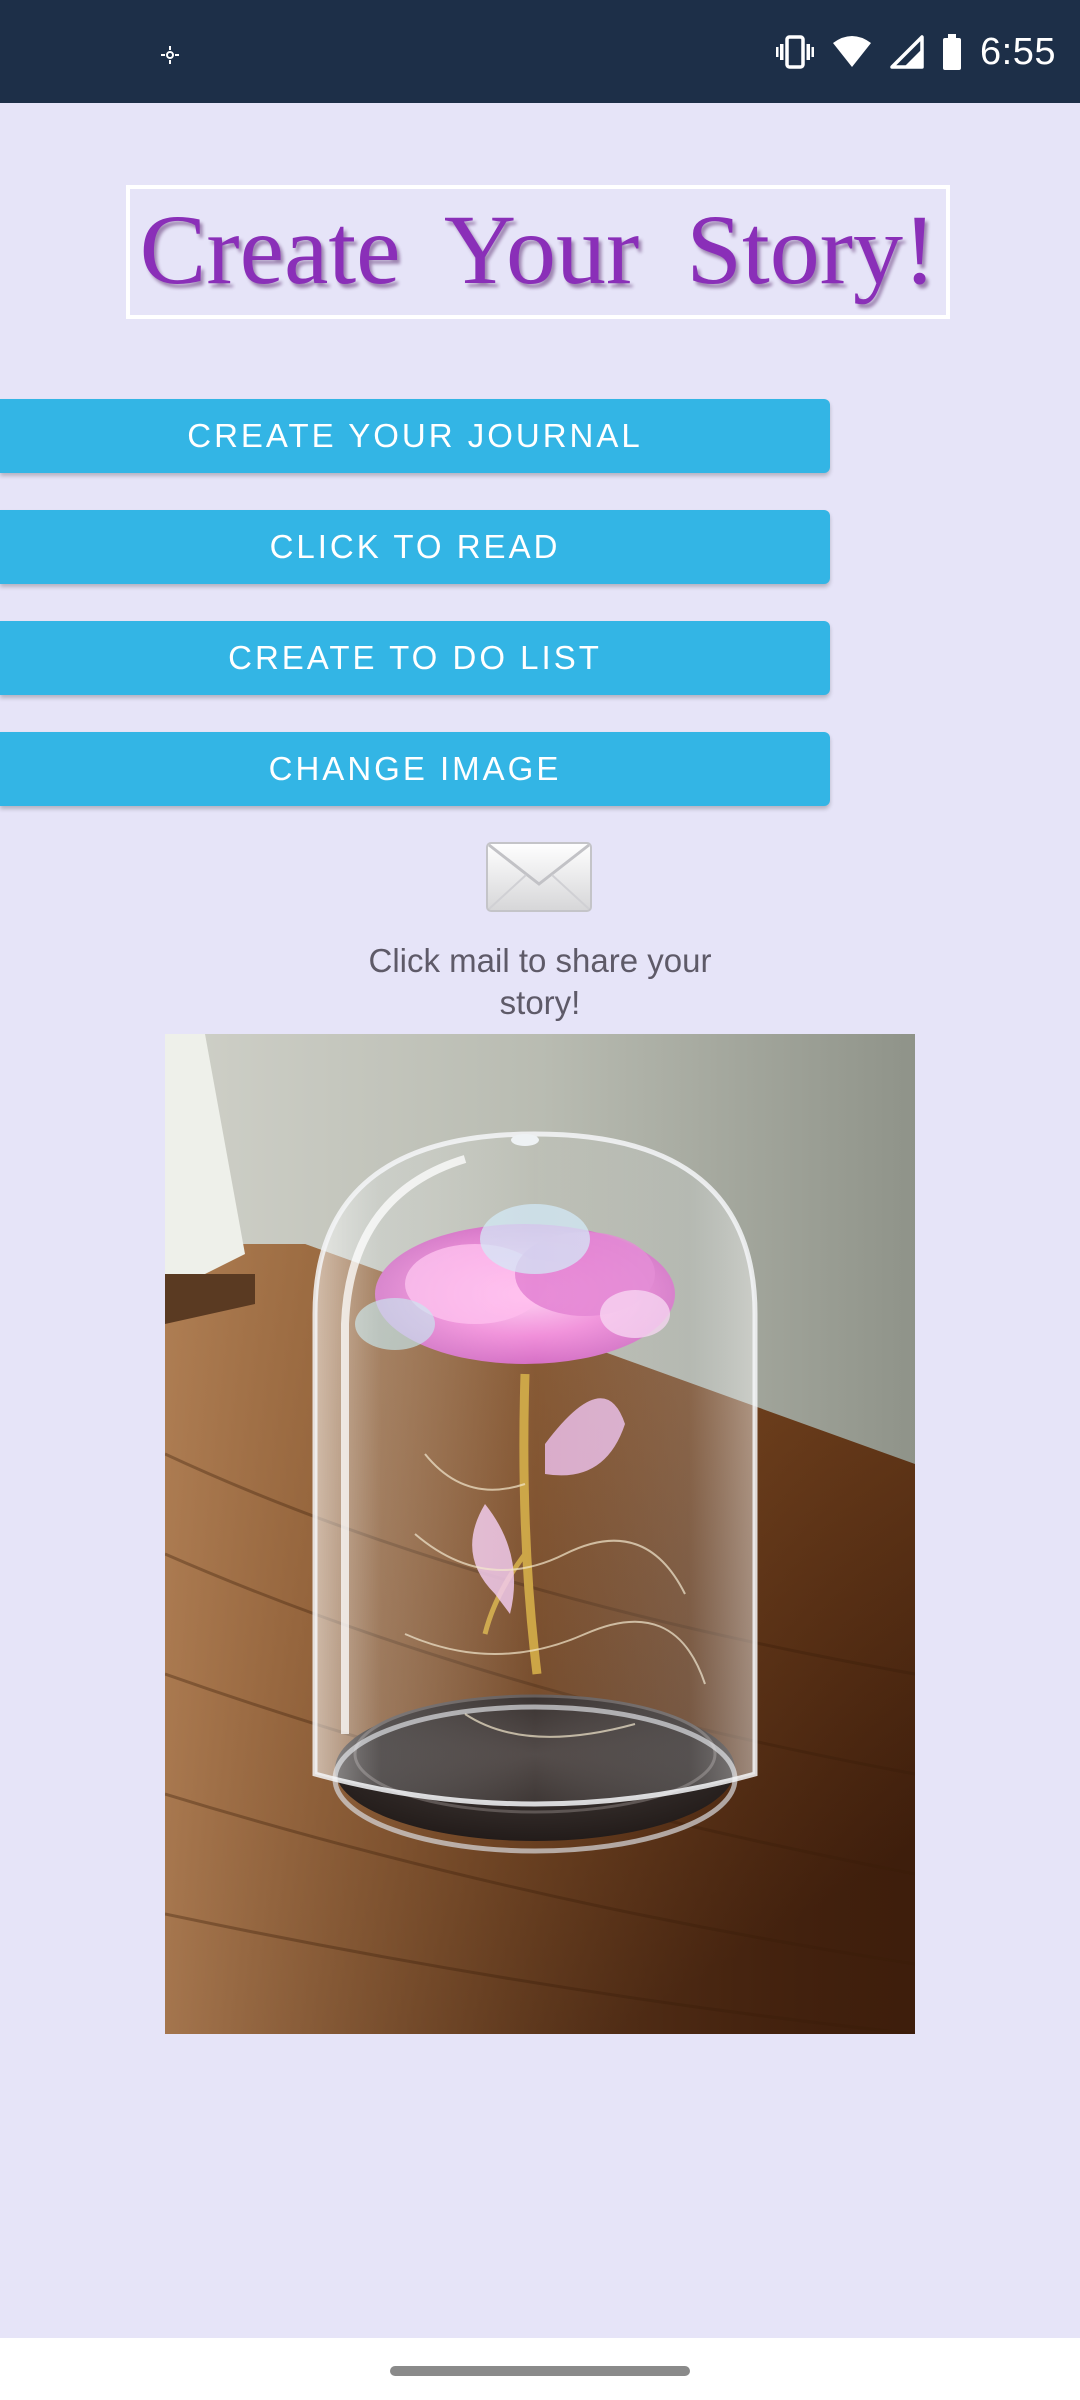  What do you see at coordinates (795, 52) in the screenshot?
I see `vibrate-icon` at bounding box center [795, 52].